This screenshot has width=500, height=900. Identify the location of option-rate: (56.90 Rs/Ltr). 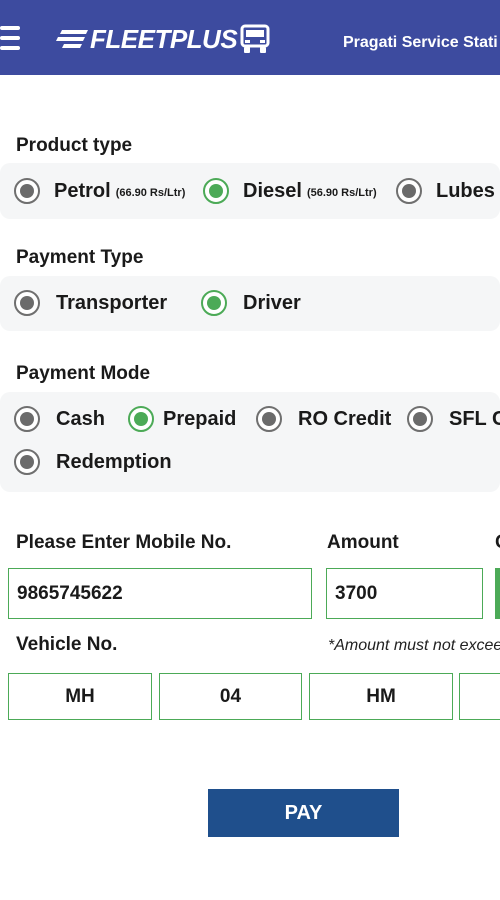
(341, 193).